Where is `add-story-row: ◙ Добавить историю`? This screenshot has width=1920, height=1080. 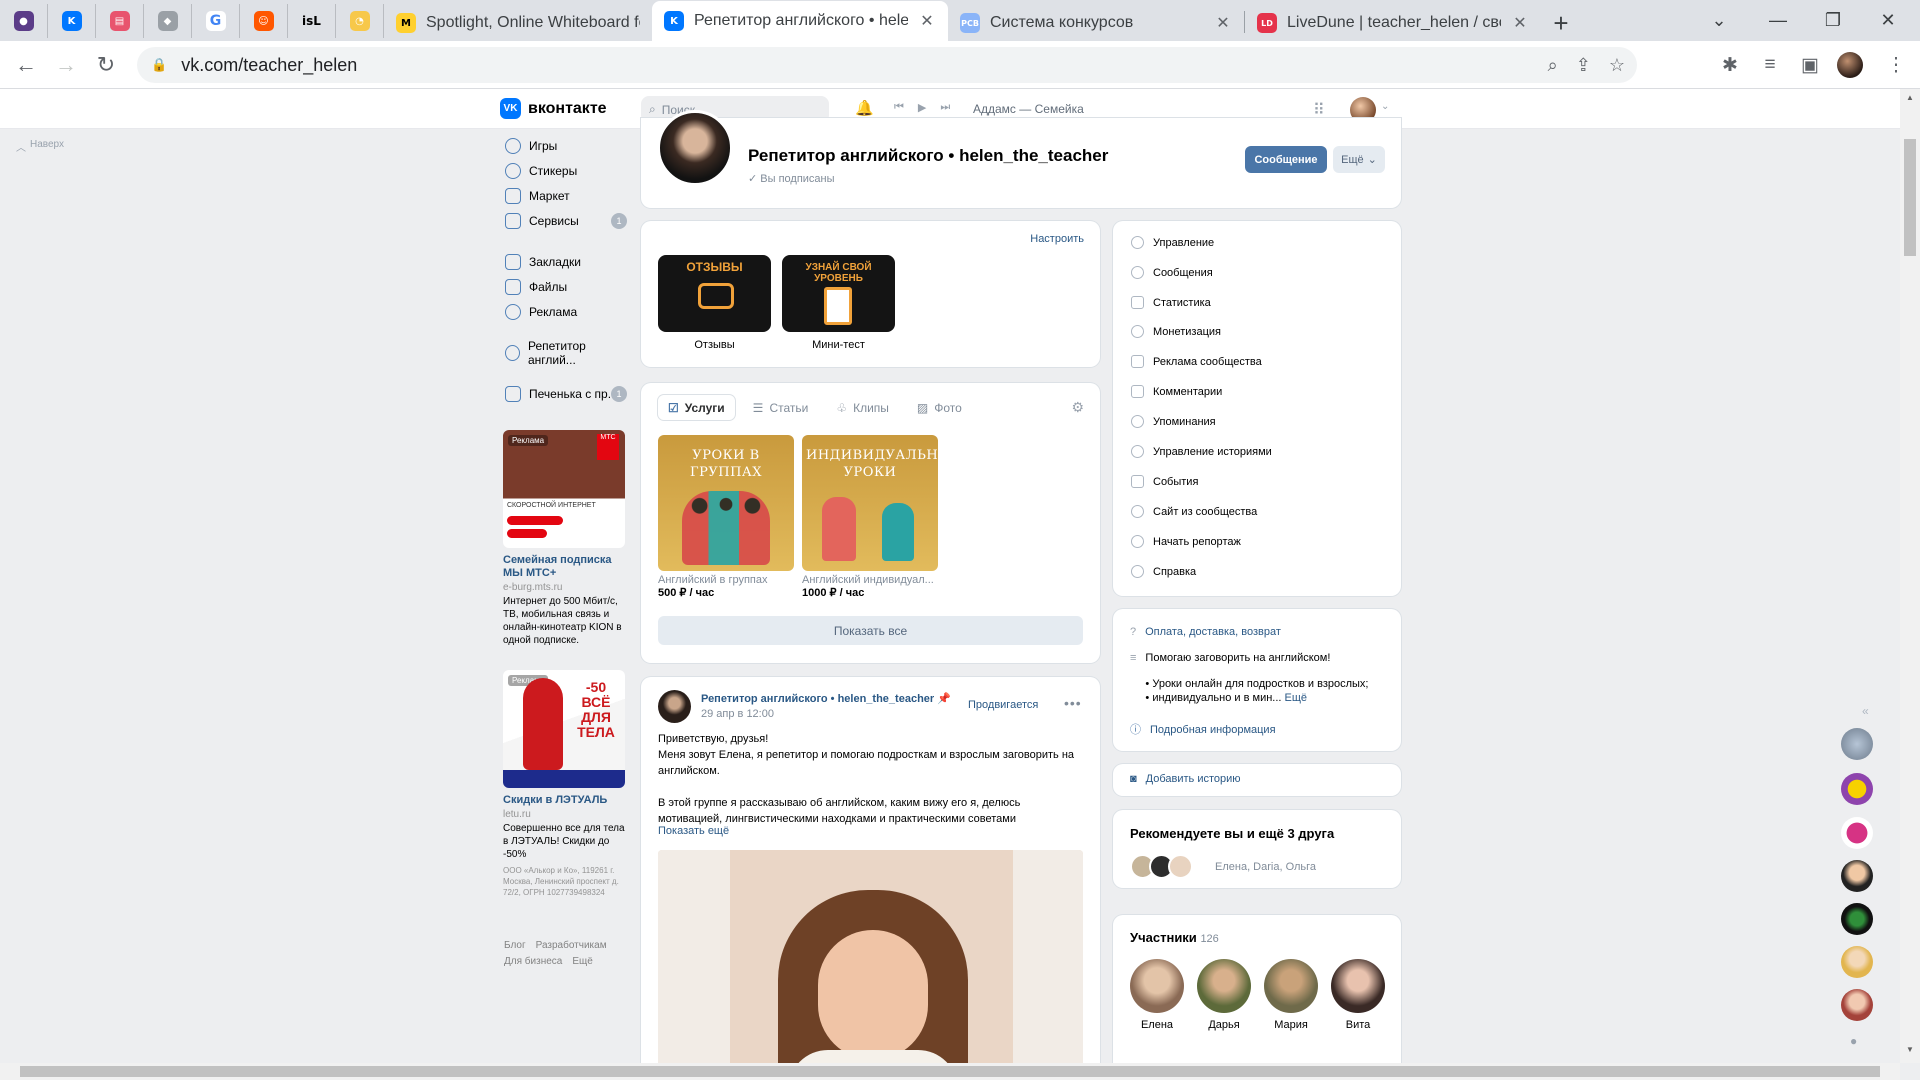 add-story-row: ◙ Добавить историю is located at coordinates (1185, 779).